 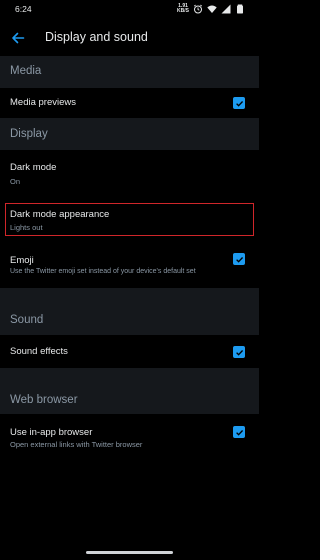 I want to click on page-title: Display and sound, so click(x=96, y=37).